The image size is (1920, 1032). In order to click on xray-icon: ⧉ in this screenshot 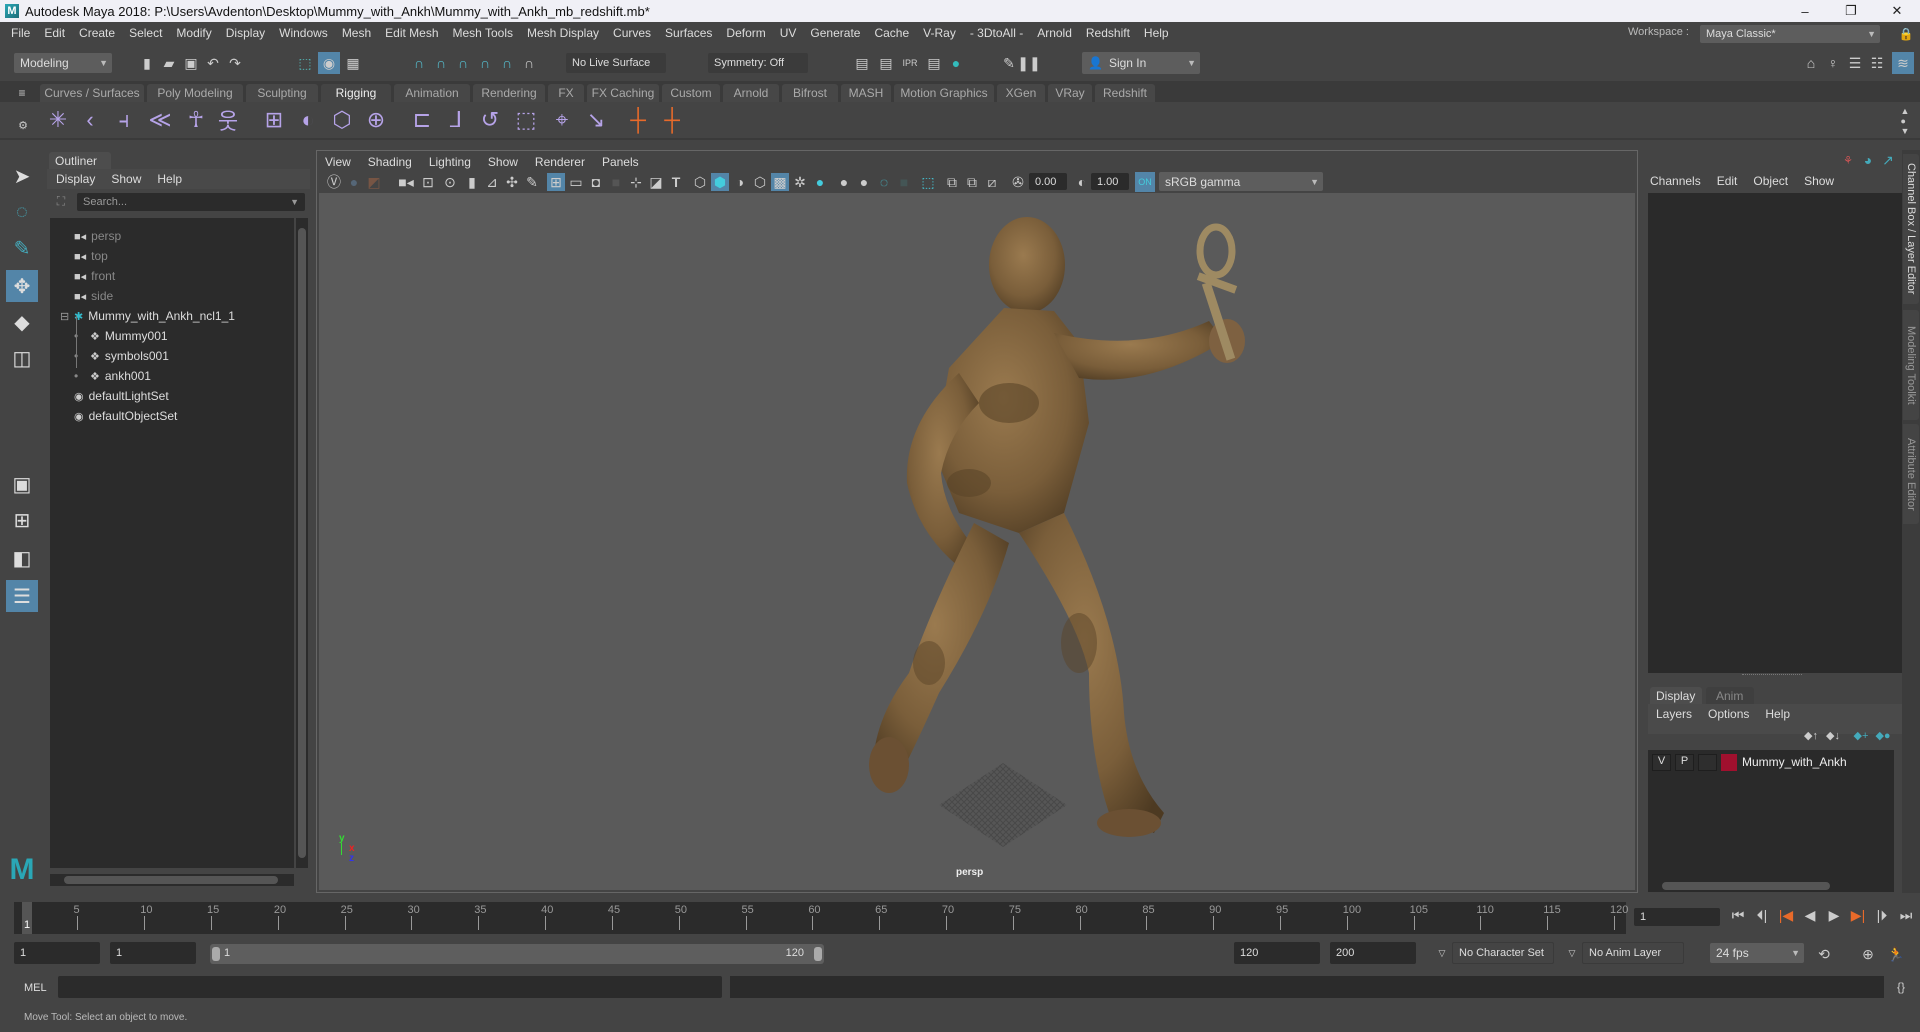, I will do `click(952, 182)`.